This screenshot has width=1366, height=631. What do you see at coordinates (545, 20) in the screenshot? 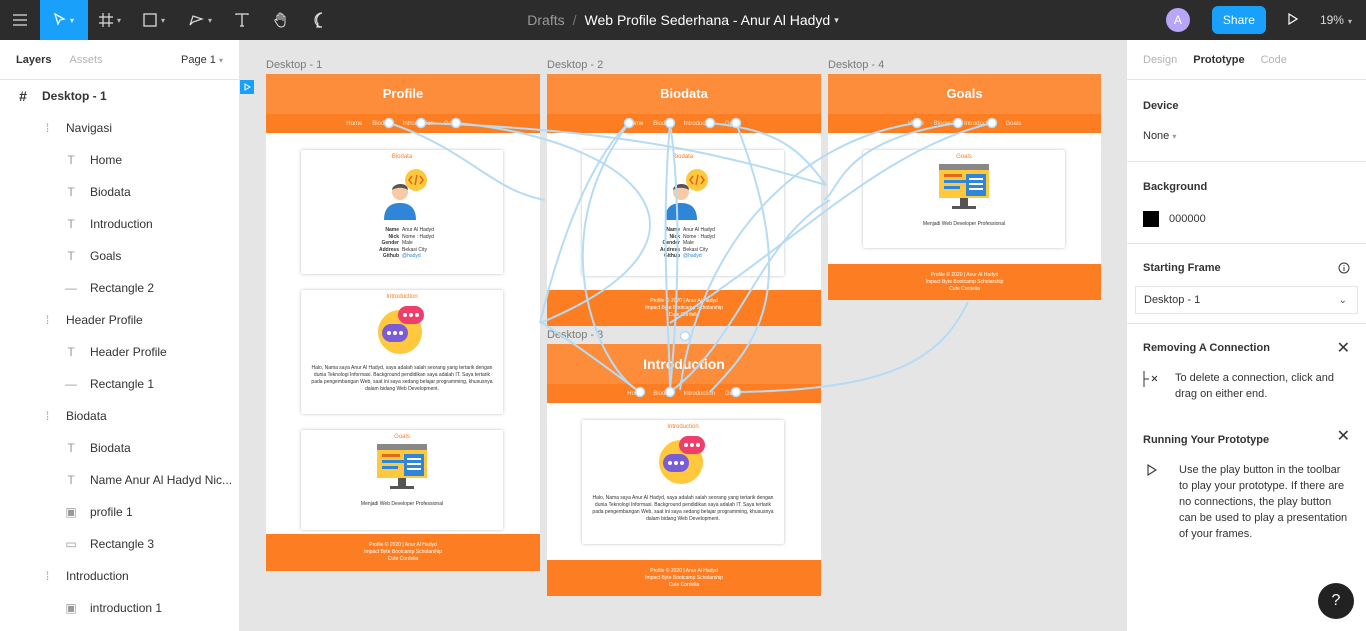
I see `breadcrumb-drafts: Drafts` at bounding box center [545, 20].